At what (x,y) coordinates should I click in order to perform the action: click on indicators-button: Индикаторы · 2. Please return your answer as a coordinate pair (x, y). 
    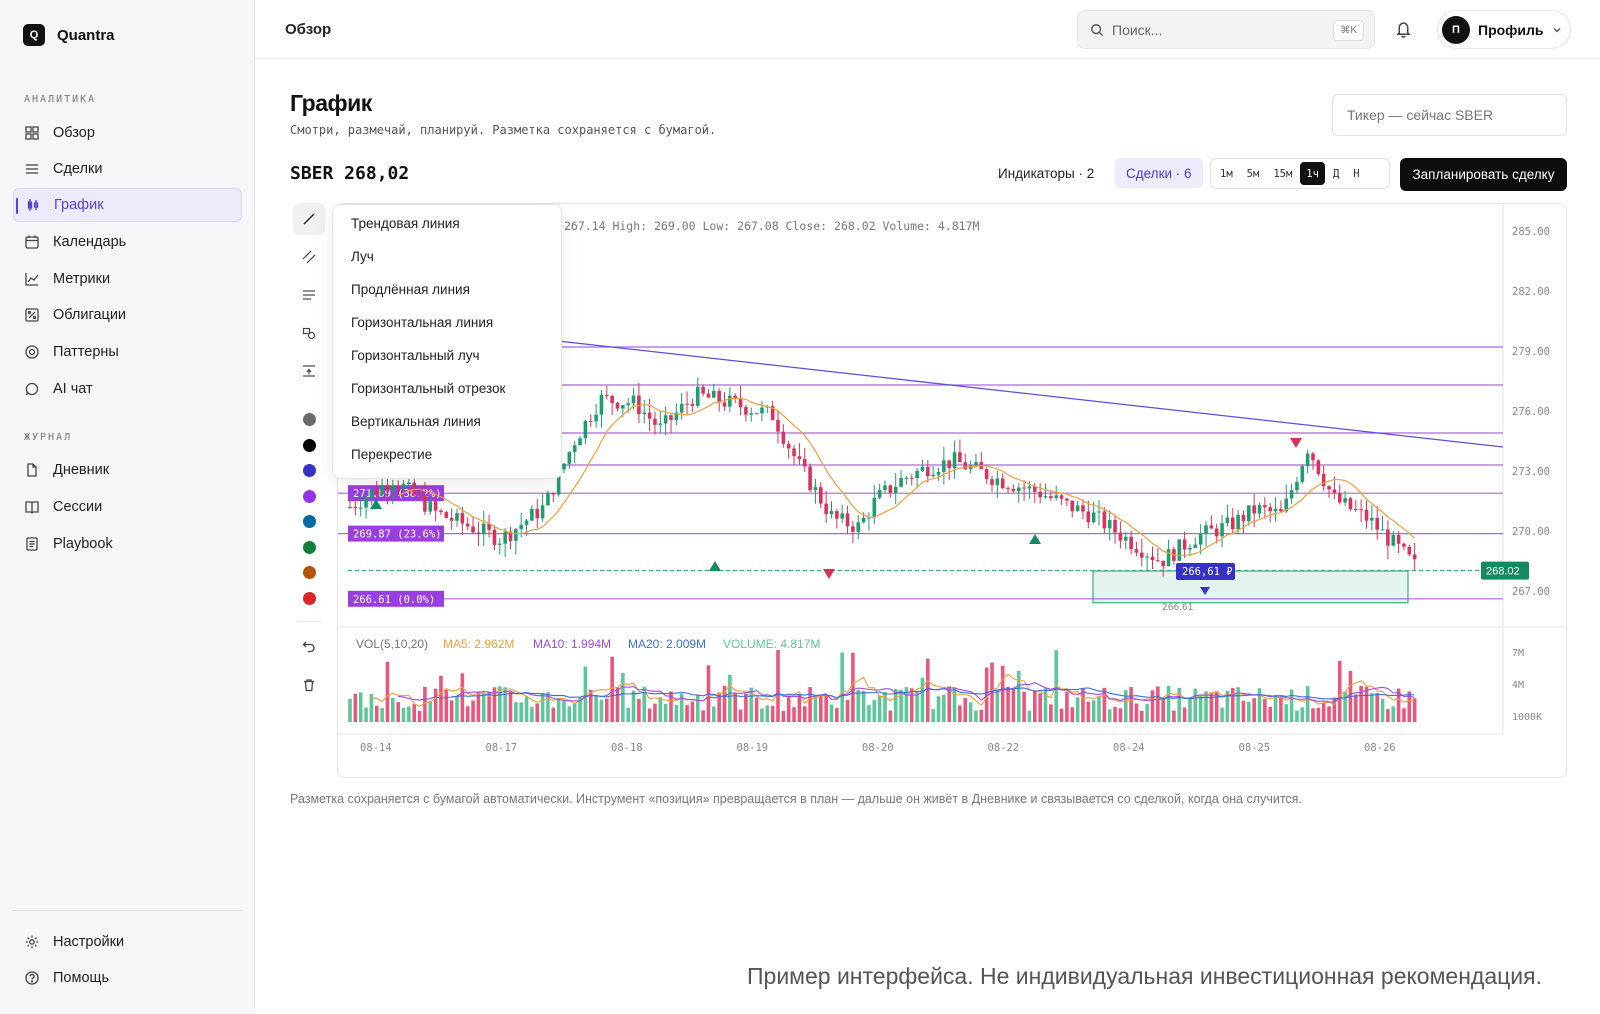
    Looking at the image, I should click on (1046, 173).